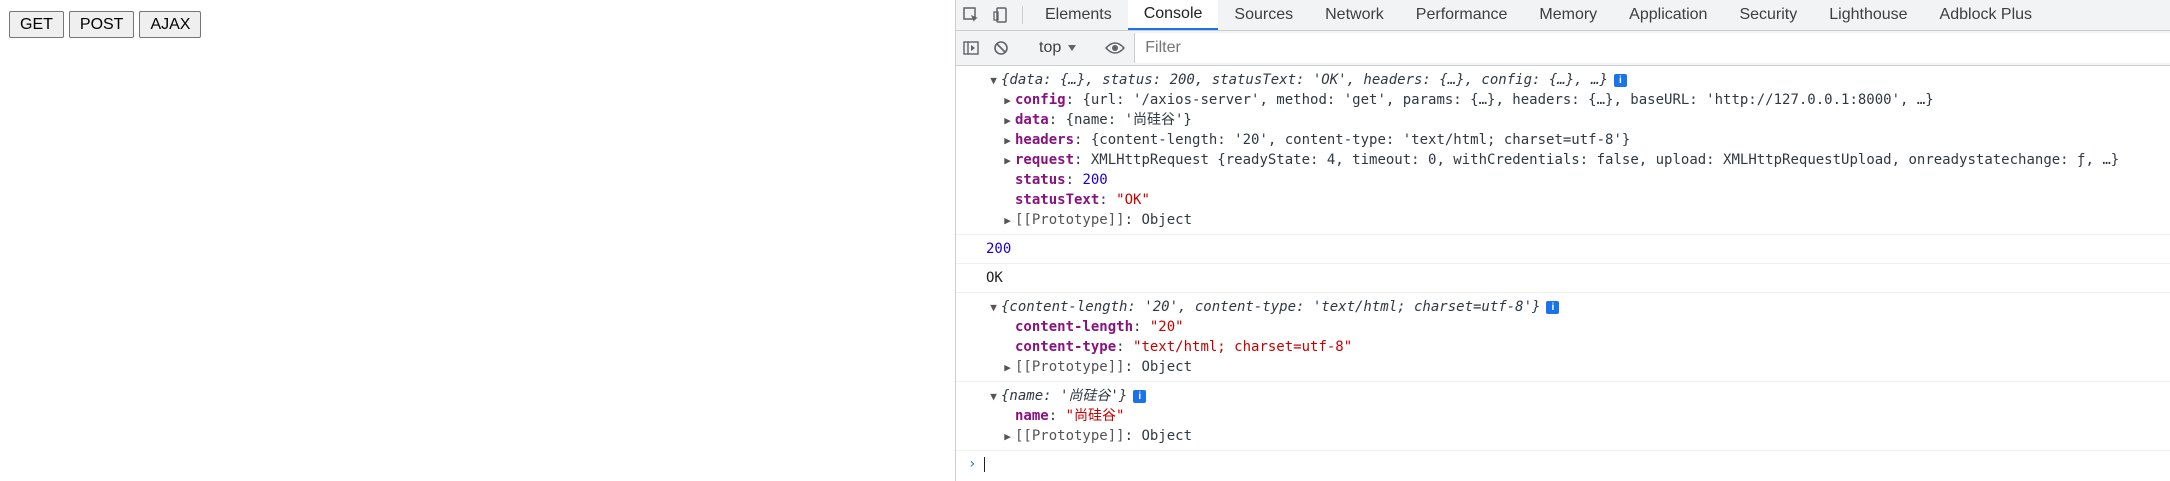  What do you see at coordinates (170, 24) in the screenshot?
I see `ajax-button: AJAX` at bounding box center [170, 24].